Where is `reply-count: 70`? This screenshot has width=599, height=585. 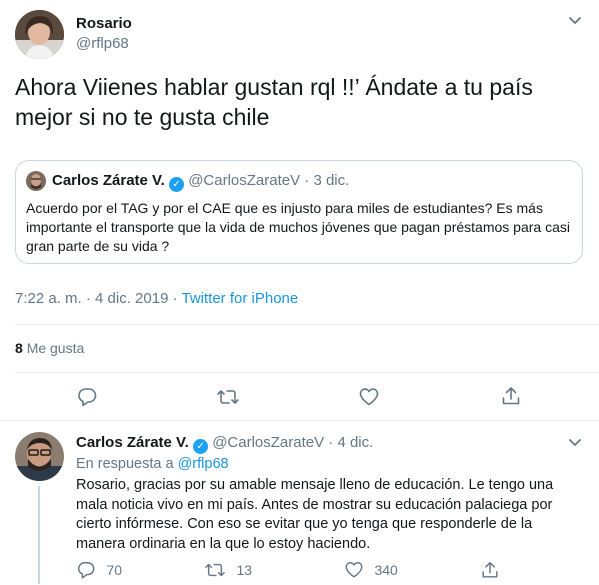
reply-count: 70 is located at coordinates (114, 570).